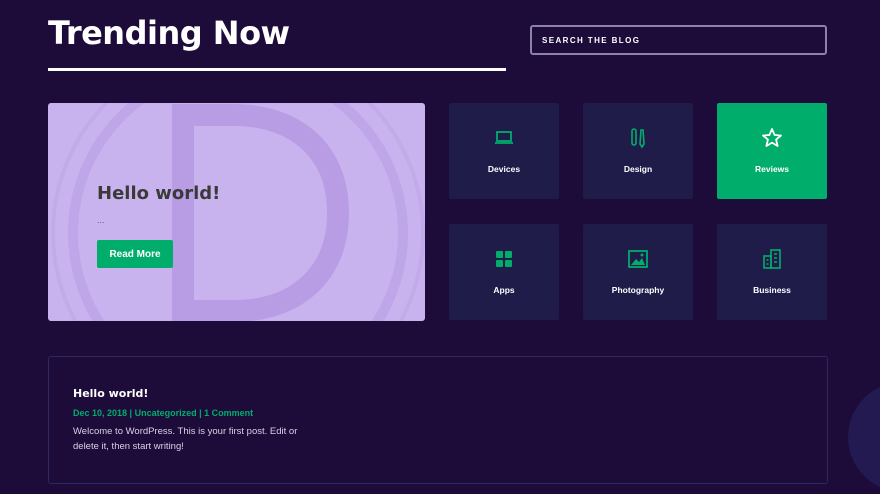 The height and width of the screenshot is (494, 880). Describe the element at coordinates (100, 413) in the screenshot. I see `post-date: Dec 10, 2018` at that location.